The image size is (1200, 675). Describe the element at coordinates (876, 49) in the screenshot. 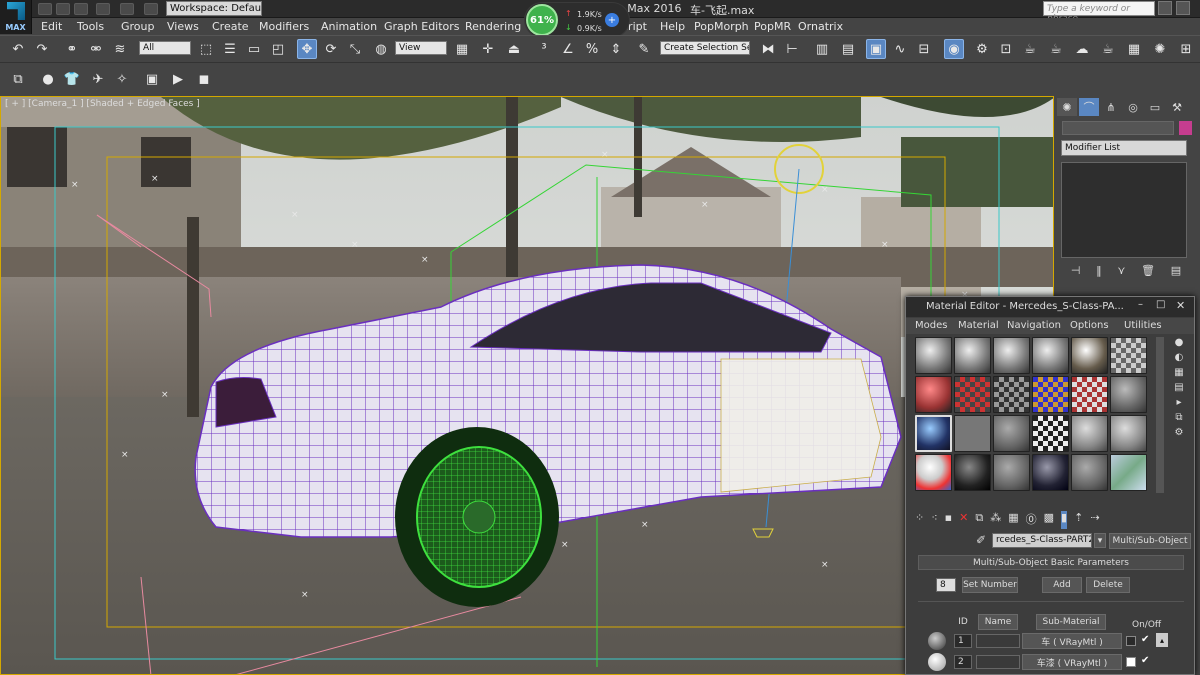

I see `scene-explorer-icon: ▣` at that location.